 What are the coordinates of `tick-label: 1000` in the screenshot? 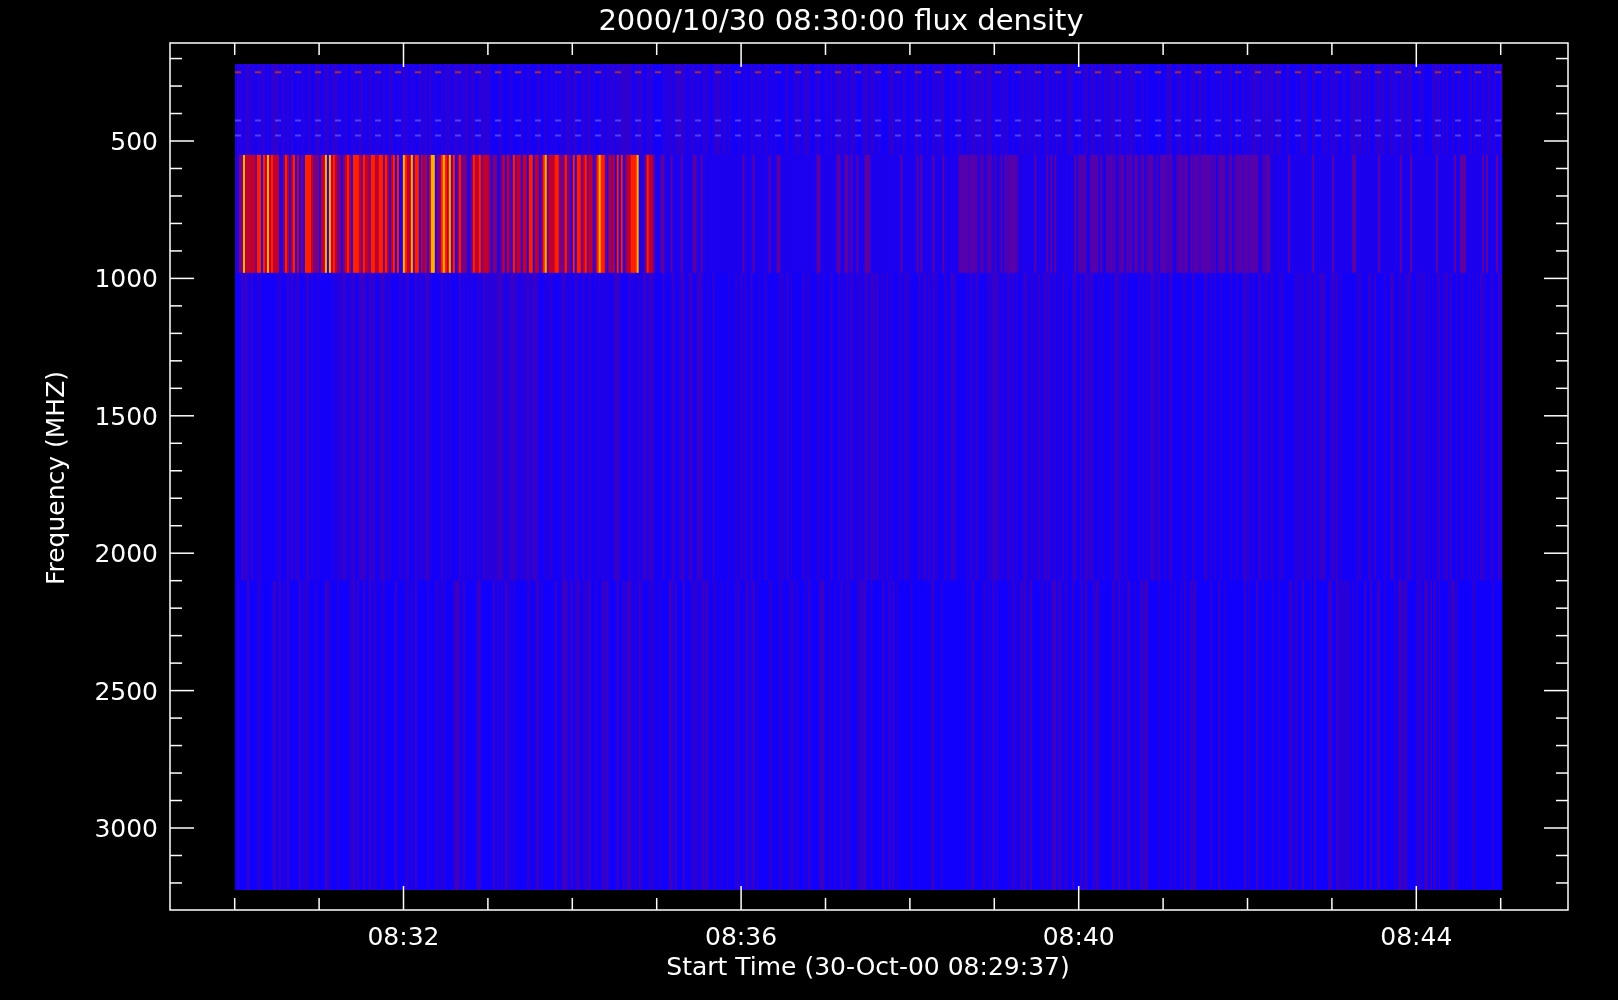 It's located at (126, 279).